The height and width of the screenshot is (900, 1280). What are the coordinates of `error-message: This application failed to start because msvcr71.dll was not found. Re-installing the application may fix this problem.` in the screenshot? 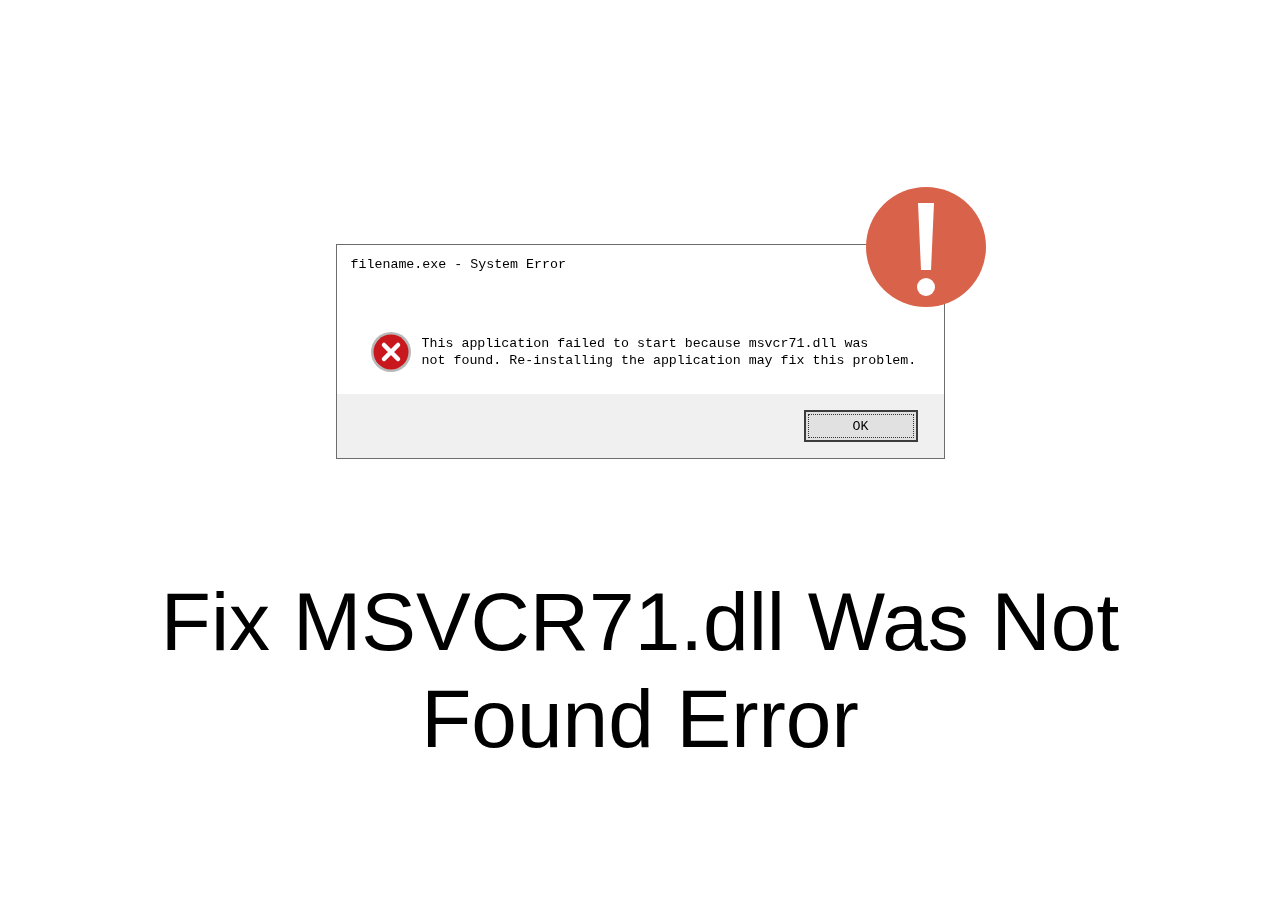 It's located at (669, 351).